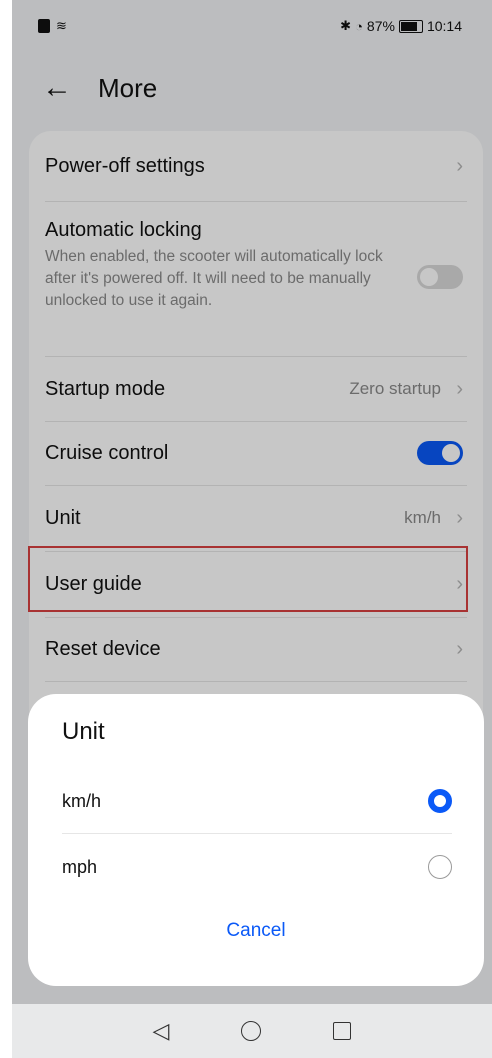  Describe the element at coordinates (440, 867) in the screenshot. I see `radio-unchecked-icon` at that location.